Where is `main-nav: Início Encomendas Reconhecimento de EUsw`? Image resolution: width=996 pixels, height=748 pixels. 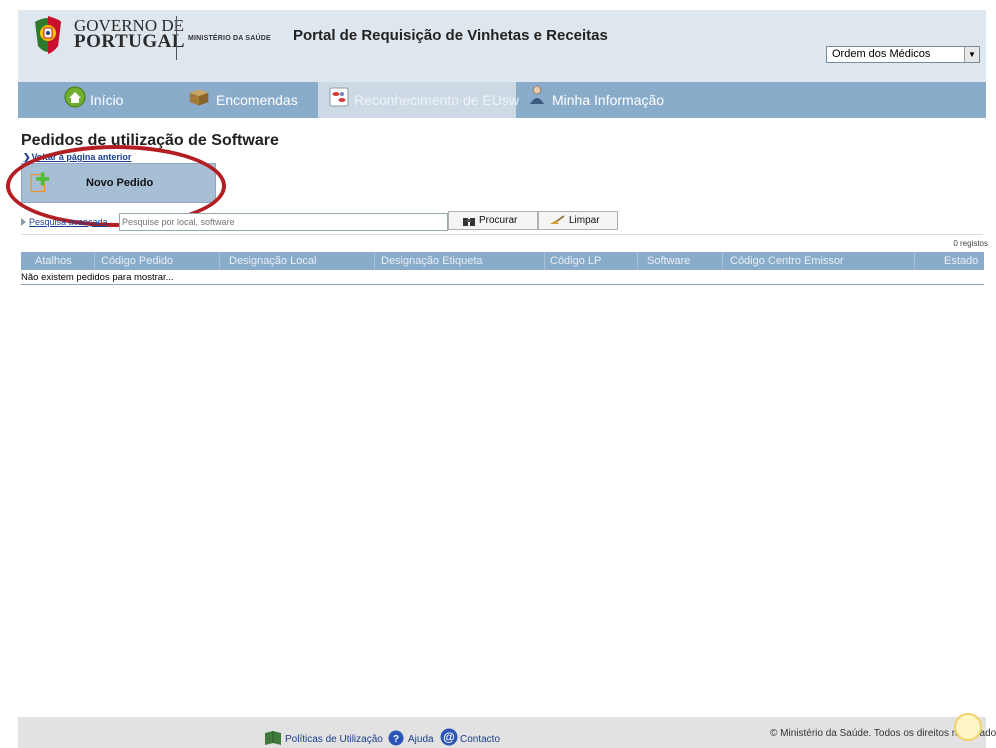
main-nav: Início Encomendas Reconhecimento de EUsw is located at coordinates (502, 100).